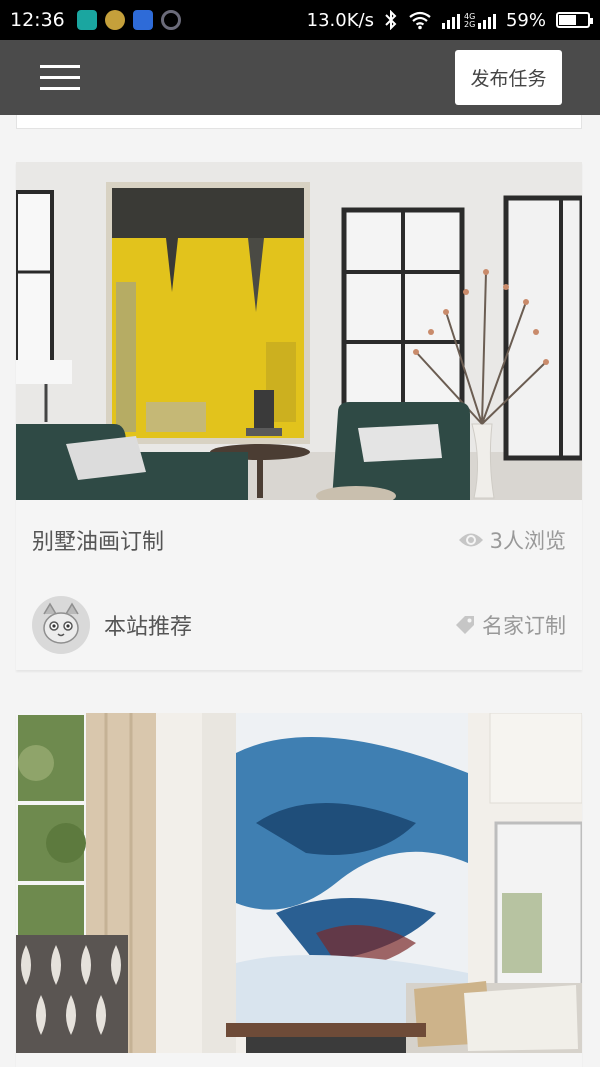 The width and height of the screenshot is (600, 1067). Describe the element at coordinates (114, 20) in the screenshot. I see `app-icon-gold` at that location.